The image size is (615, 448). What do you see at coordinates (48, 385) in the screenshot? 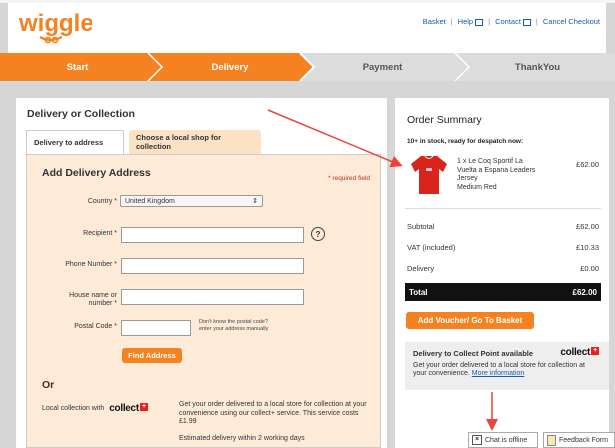
I see `or-label: Or` at bounding box center [48, 385].